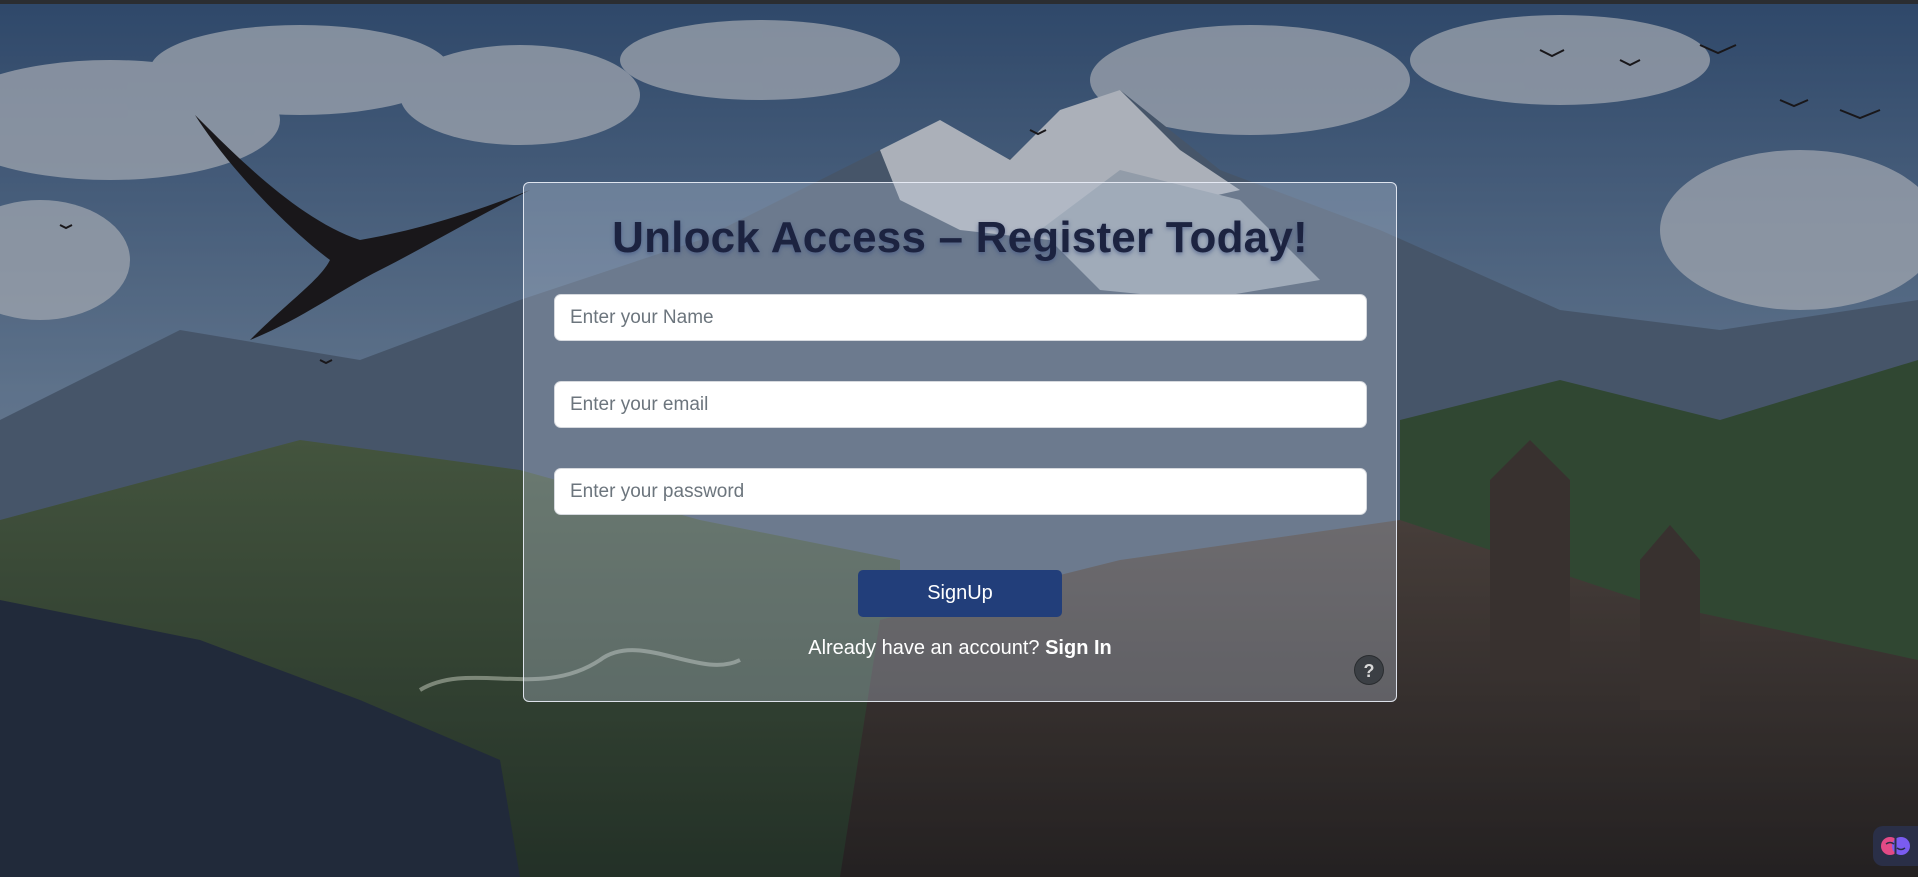 This screenshot has height=877, width=1918. What do you see at coordinates (960, 491) in the screenshot?
I see `password-input` at bounding box center [960, 491].